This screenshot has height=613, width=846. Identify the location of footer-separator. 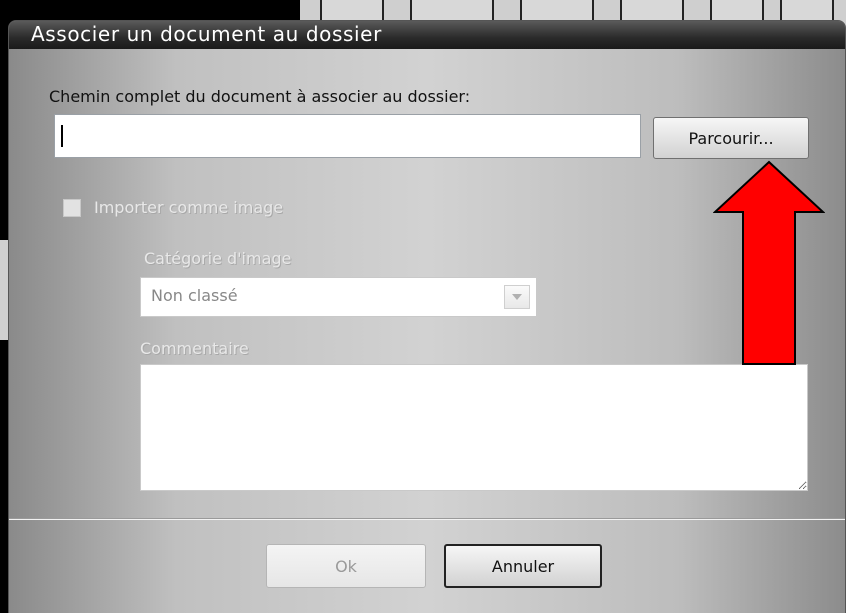
(427, 519).